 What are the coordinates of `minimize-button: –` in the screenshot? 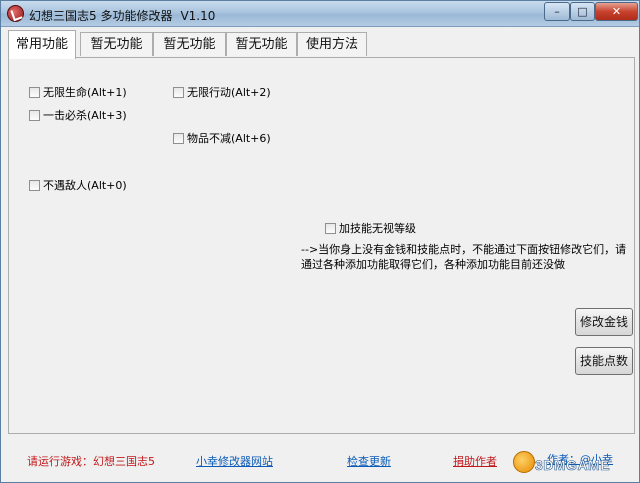 It's located at (557, 11).